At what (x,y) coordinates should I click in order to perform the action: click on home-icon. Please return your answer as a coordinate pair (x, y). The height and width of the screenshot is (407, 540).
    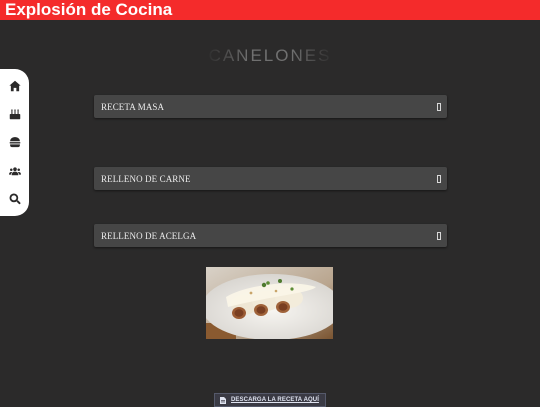
    Looking at the image, I should click on (14, 86).